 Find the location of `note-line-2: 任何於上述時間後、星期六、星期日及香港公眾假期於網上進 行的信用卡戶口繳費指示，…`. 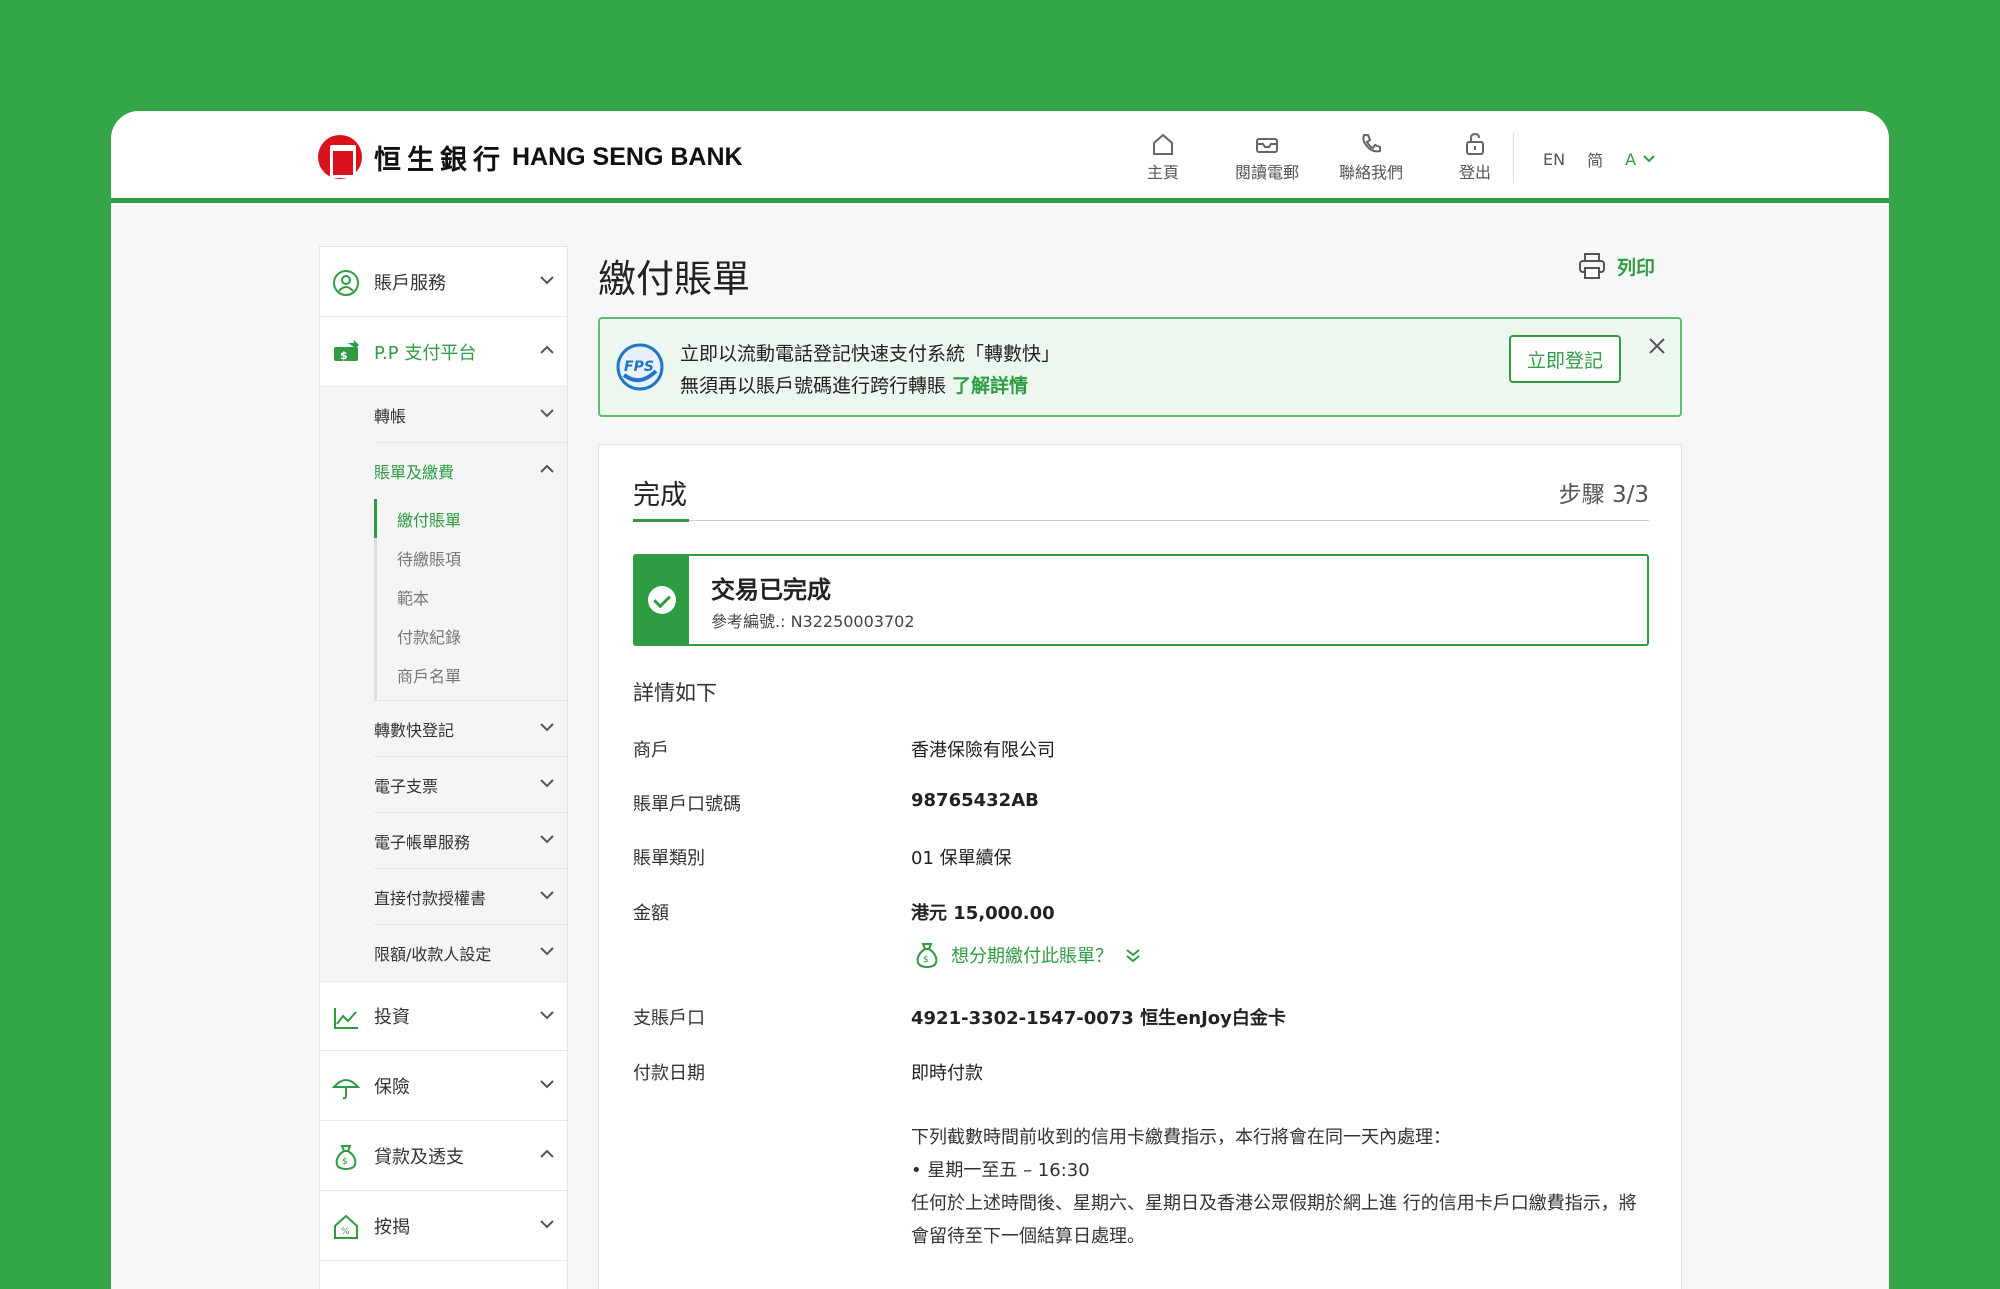

note-line-2: 任何於上述時間後、星期六、星期日及香港公眾假期於網上進 行的信用卡戶口繳費指示，… is located at coordinates (1274, 1220).